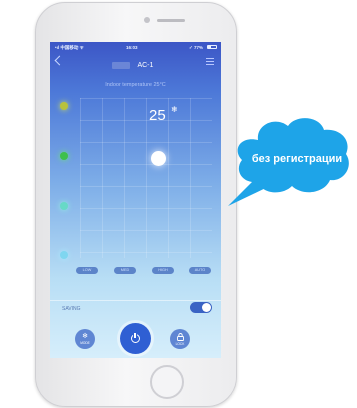 This screenshot has width=357, height=408. I want to click on battery-icon, so click(212, 47).